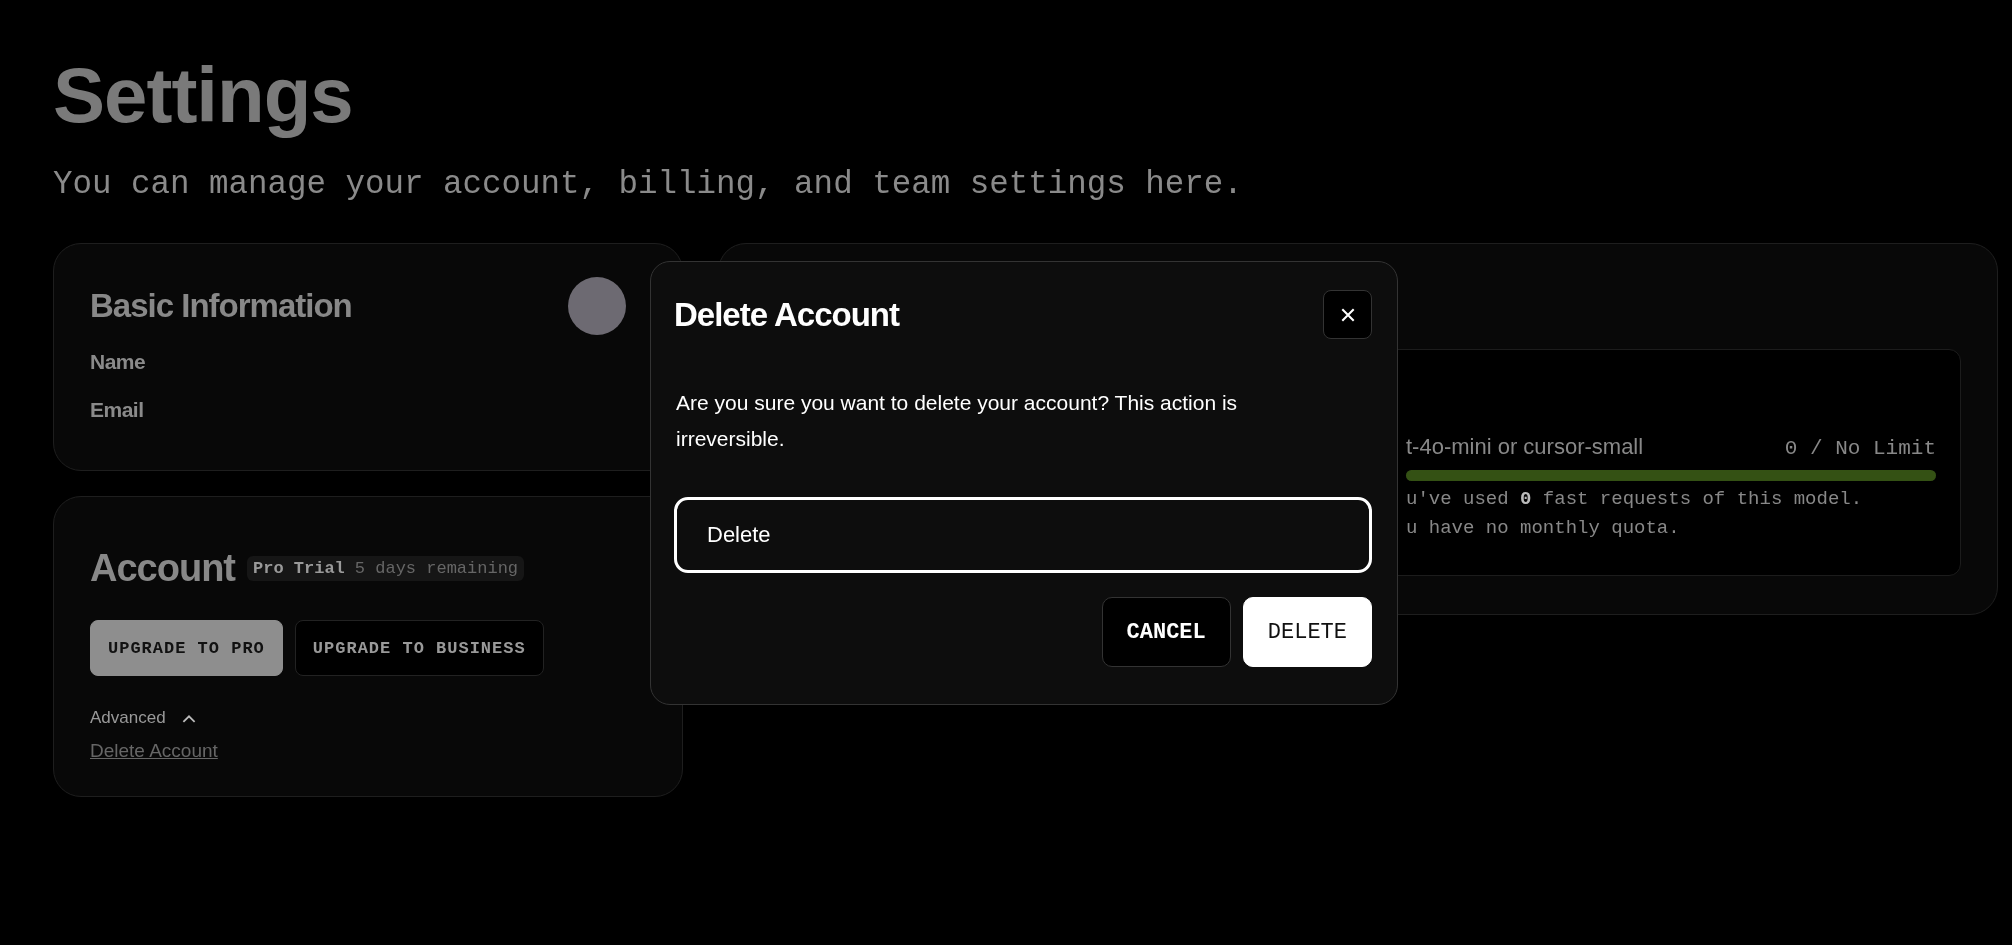 The image size is (2012, 945). I want to click on field-label: Name, so click(118, 362).